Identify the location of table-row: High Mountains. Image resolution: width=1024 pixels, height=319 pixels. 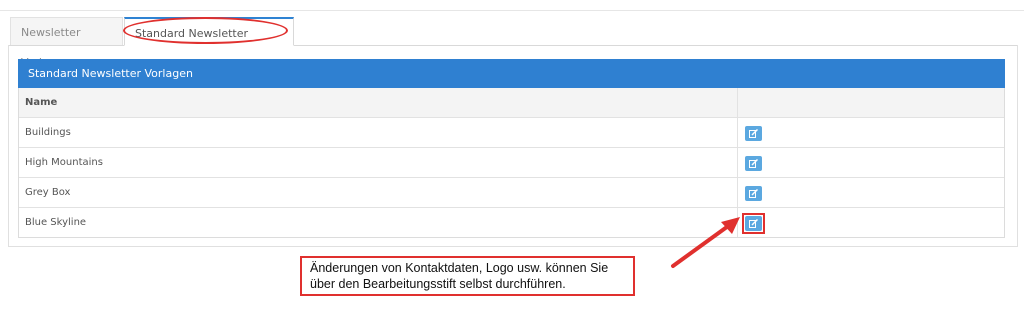
(511, 162).